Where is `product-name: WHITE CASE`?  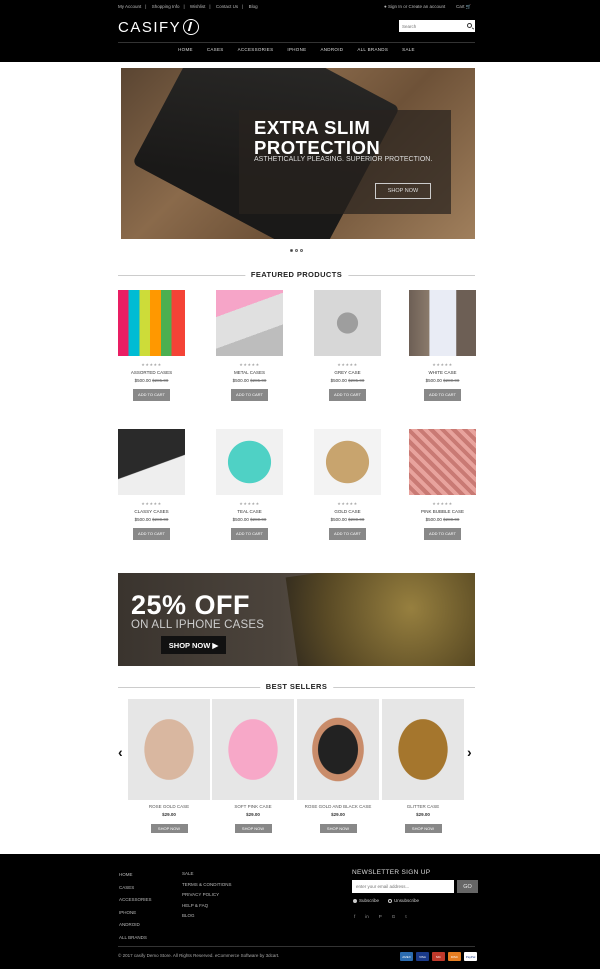 product-name: WHITE CASE is located at coordinates (442, 372).